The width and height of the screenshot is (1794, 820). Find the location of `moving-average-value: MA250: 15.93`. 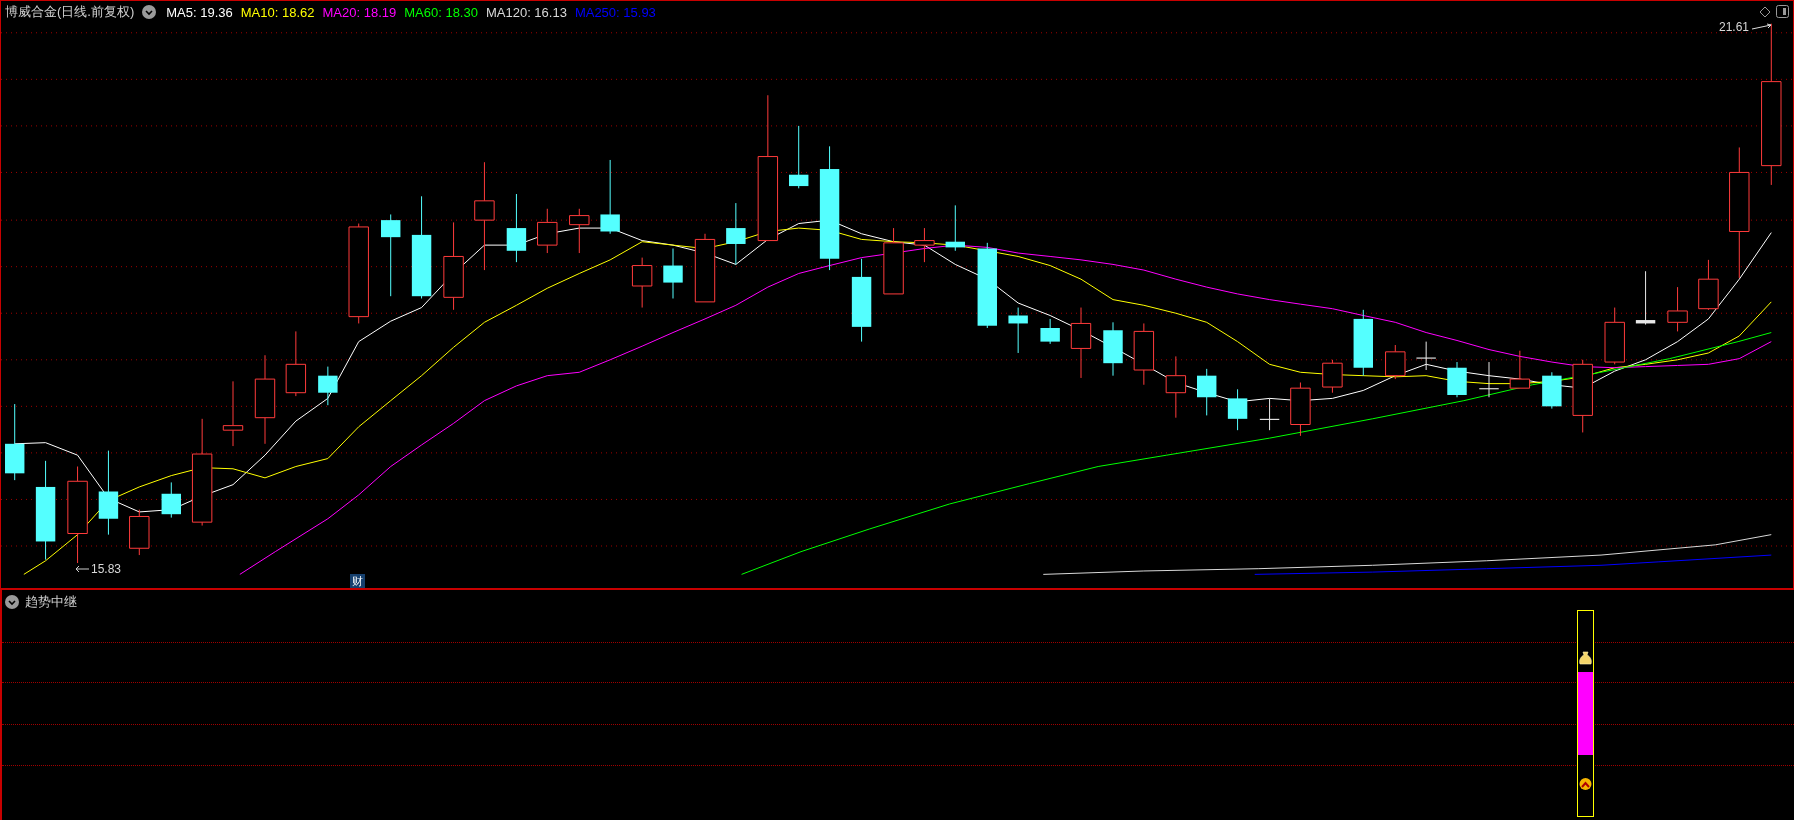

moving-average-value: MA250: 15.93 is located at coordinates (615, 12).